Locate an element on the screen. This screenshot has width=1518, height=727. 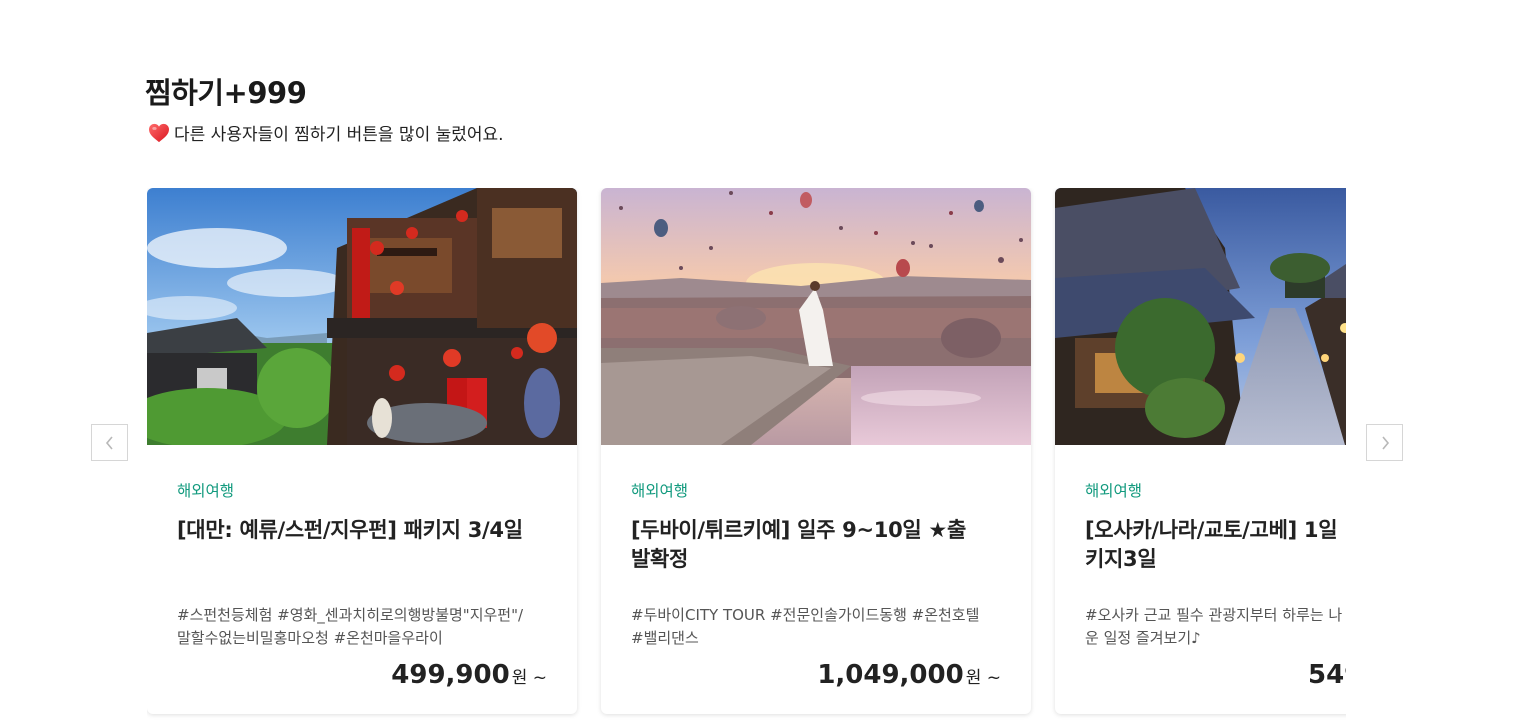
card-tag-line: #두바이CITY TOUR #전문인솔가이드동행 #온천호텔 is located at coordinates (805, 615).